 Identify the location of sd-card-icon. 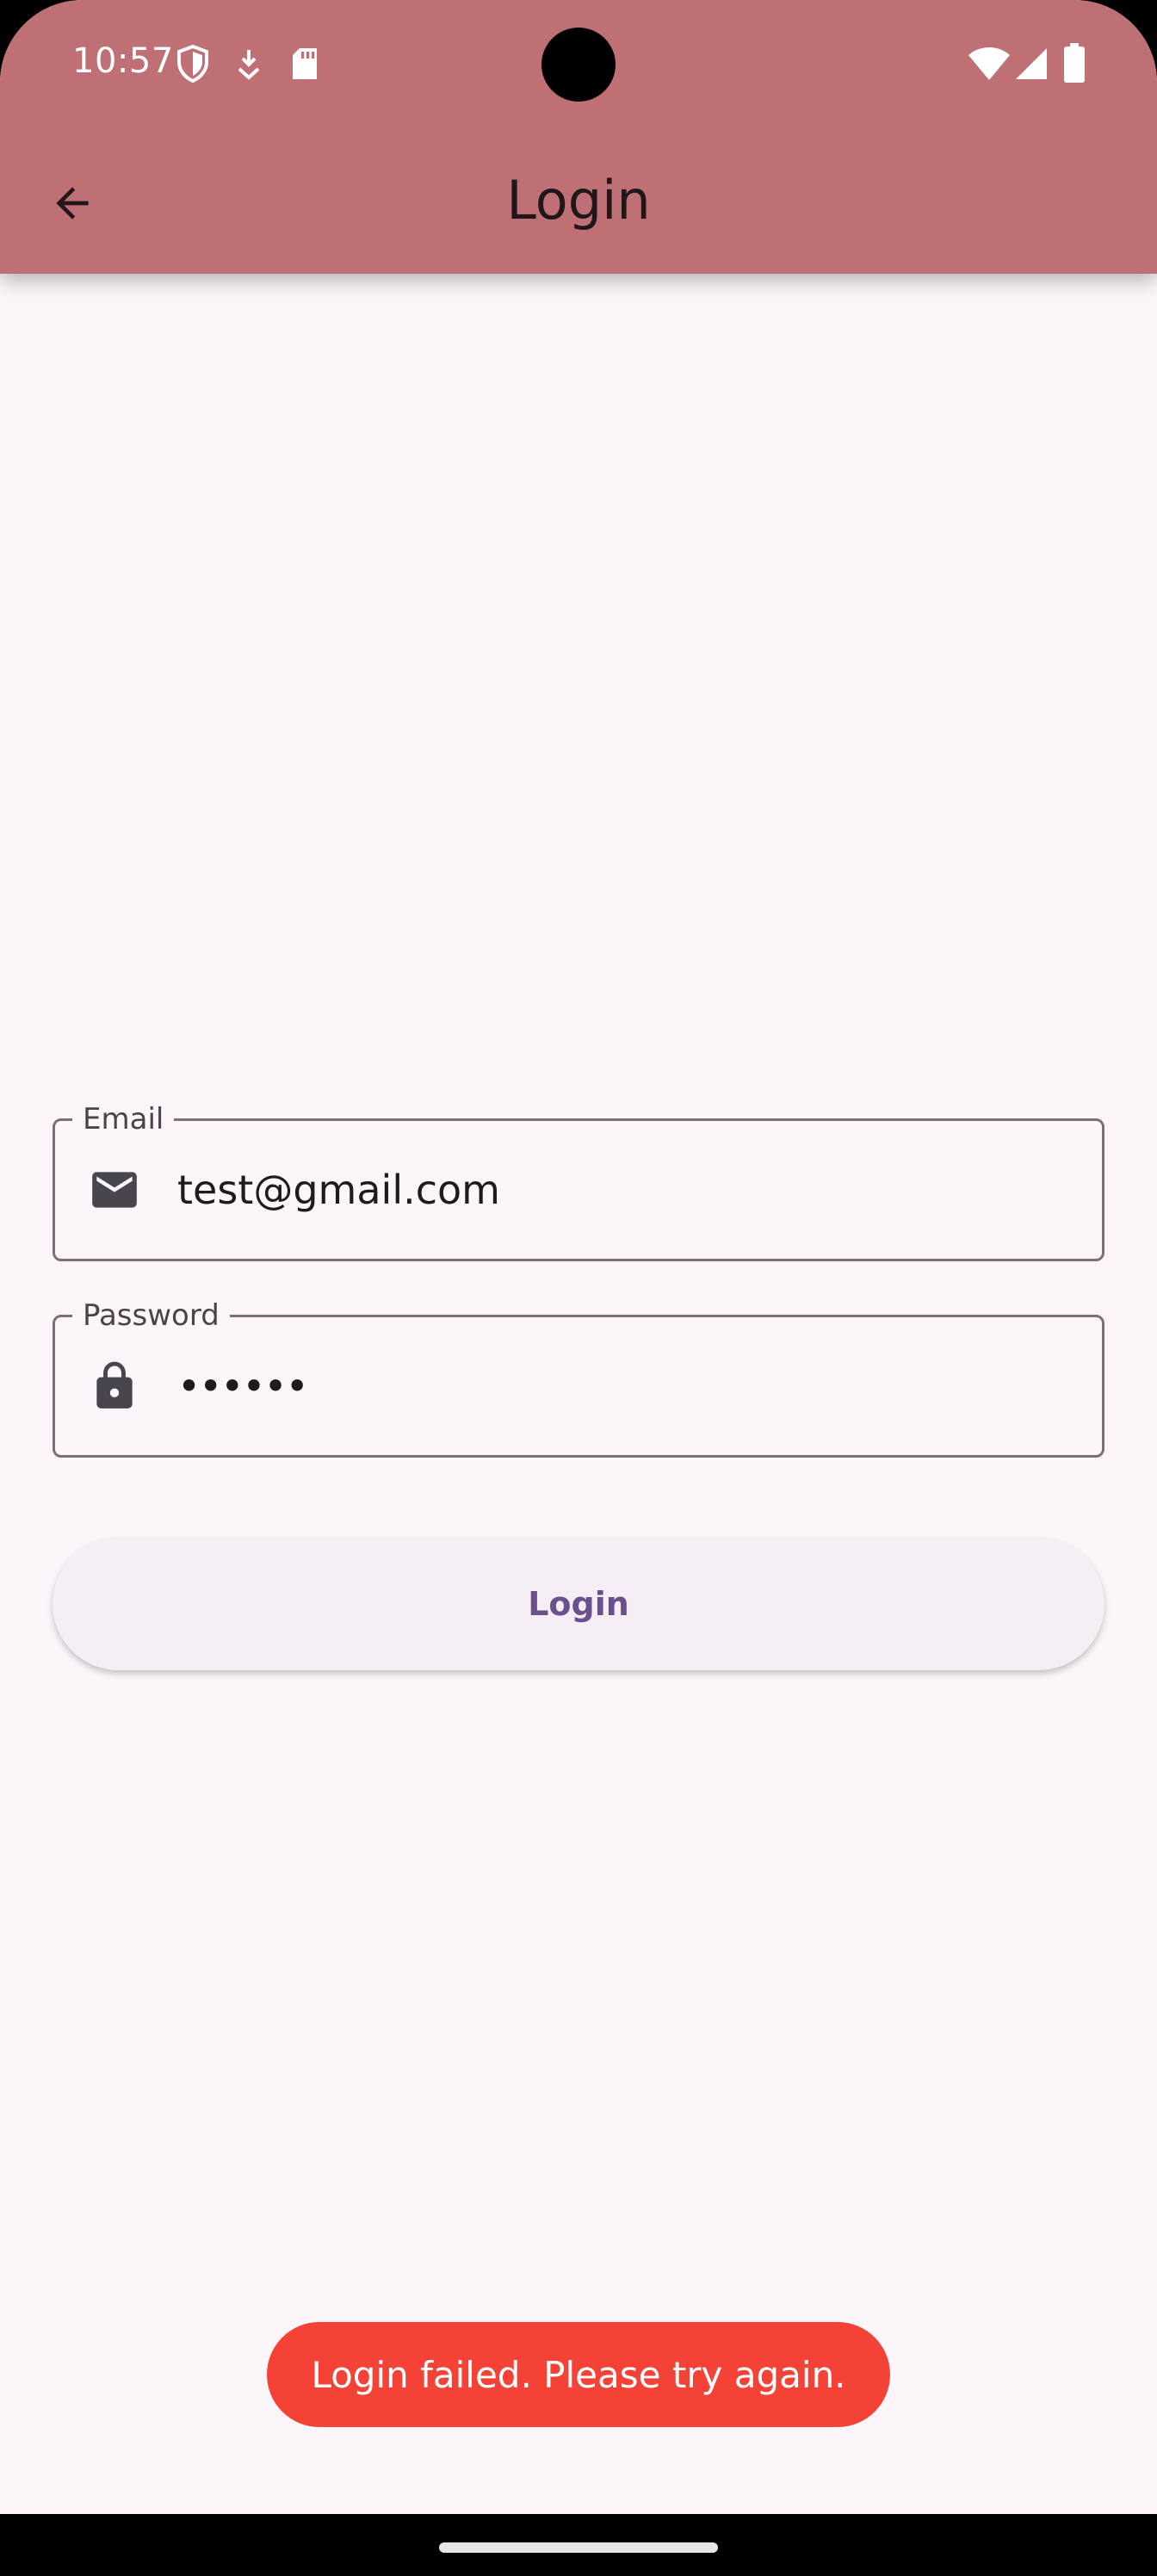
(305, 64).